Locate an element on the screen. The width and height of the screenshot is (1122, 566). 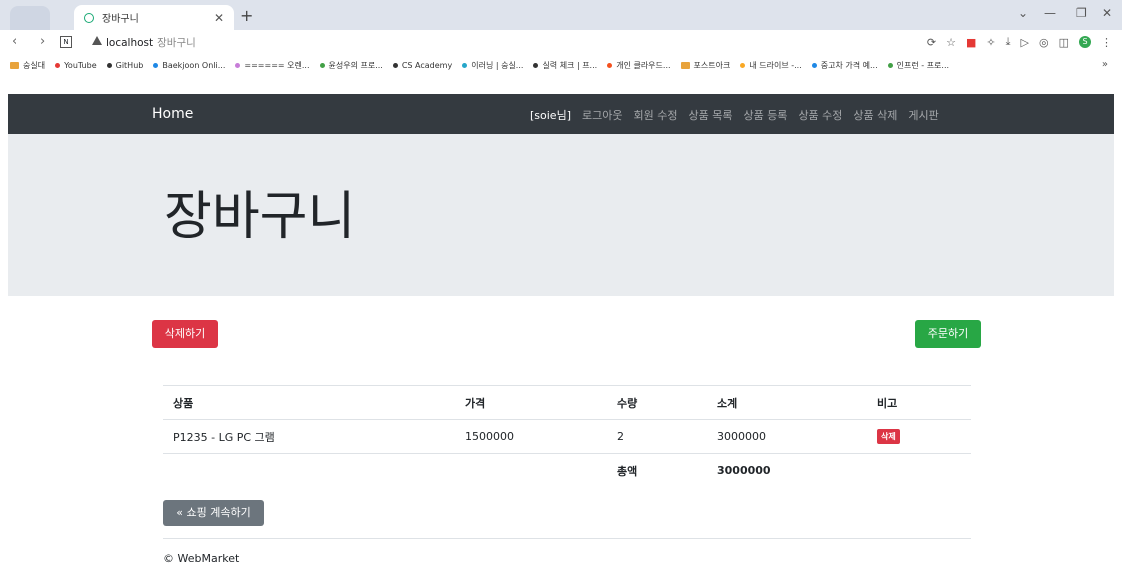
tab-favicon-icon is located at coordinates (89, 17).